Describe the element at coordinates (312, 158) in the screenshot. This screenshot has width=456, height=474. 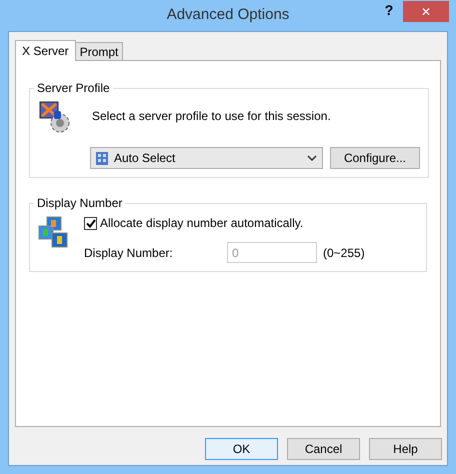
I see `chevron-down-icon` at that location.